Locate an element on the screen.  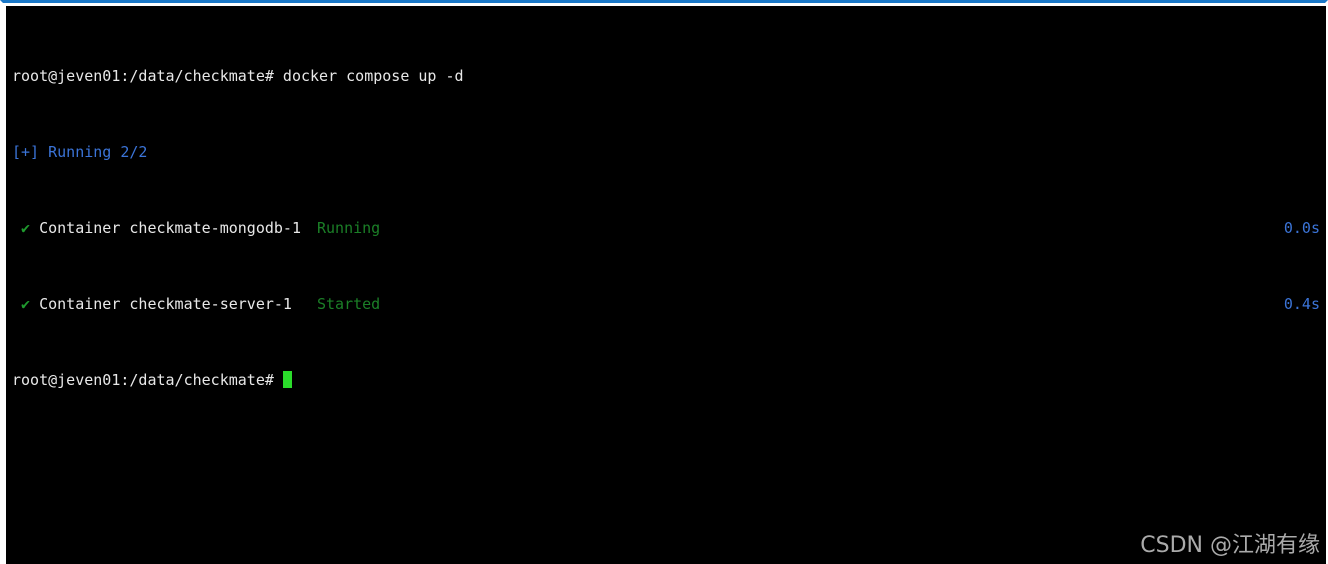
cursor-block is located at coordinates (287, 379).